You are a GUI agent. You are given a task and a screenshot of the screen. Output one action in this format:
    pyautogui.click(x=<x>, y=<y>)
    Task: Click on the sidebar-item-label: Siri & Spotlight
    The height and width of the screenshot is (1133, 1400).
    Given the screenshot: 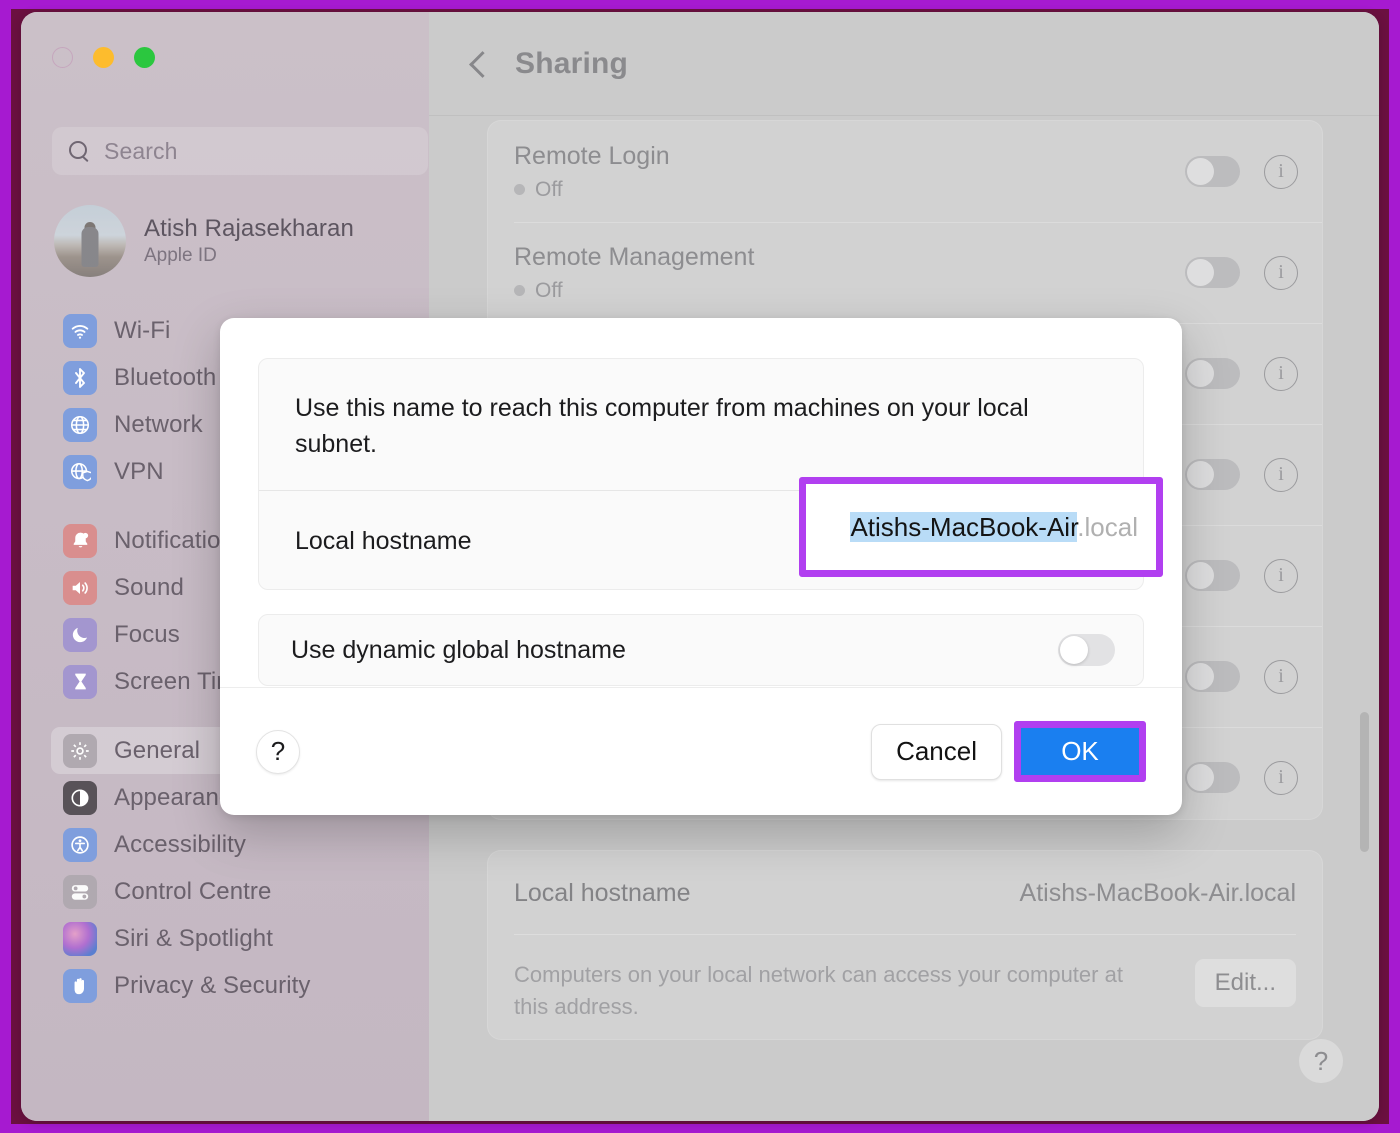 What is the action you would take?
    pyautogui.click(x=194, y=938)
    